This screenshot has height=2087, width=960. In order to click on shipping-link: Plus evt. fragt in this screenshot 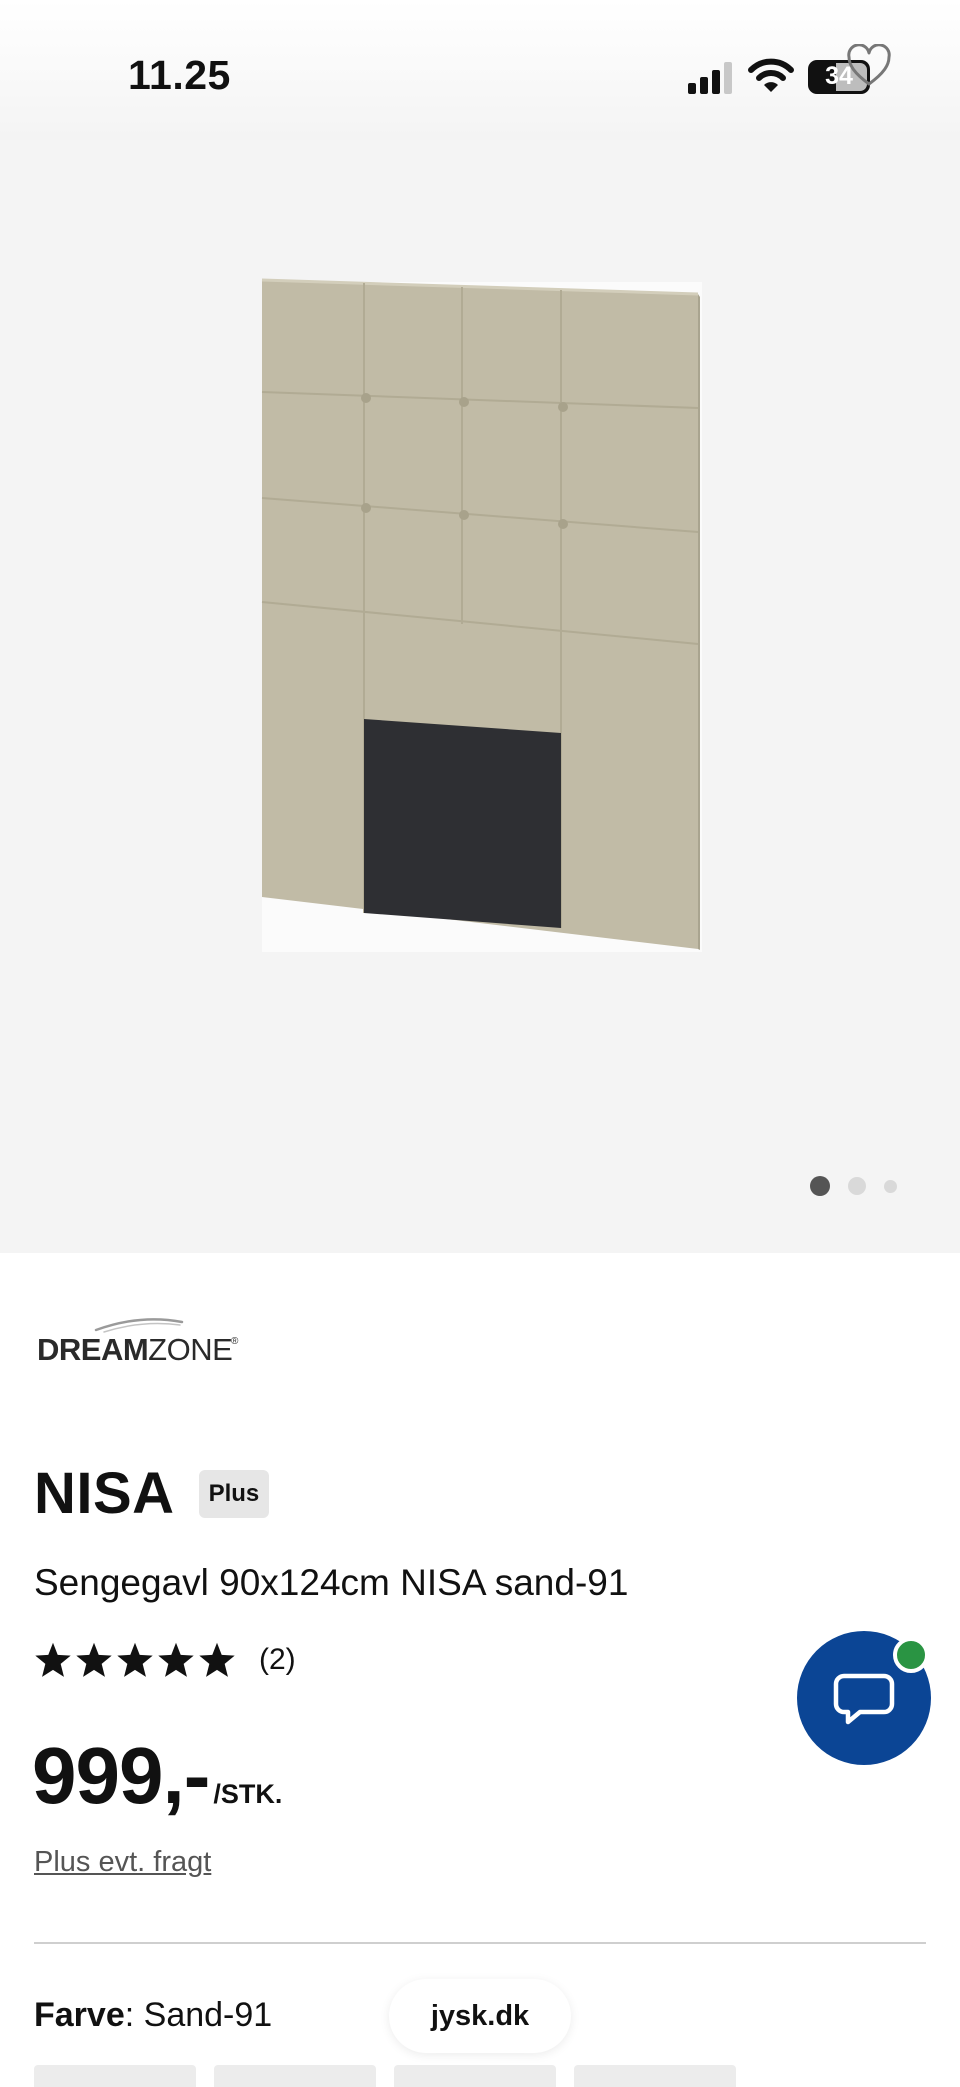, I will do `click(122, 1862)`.